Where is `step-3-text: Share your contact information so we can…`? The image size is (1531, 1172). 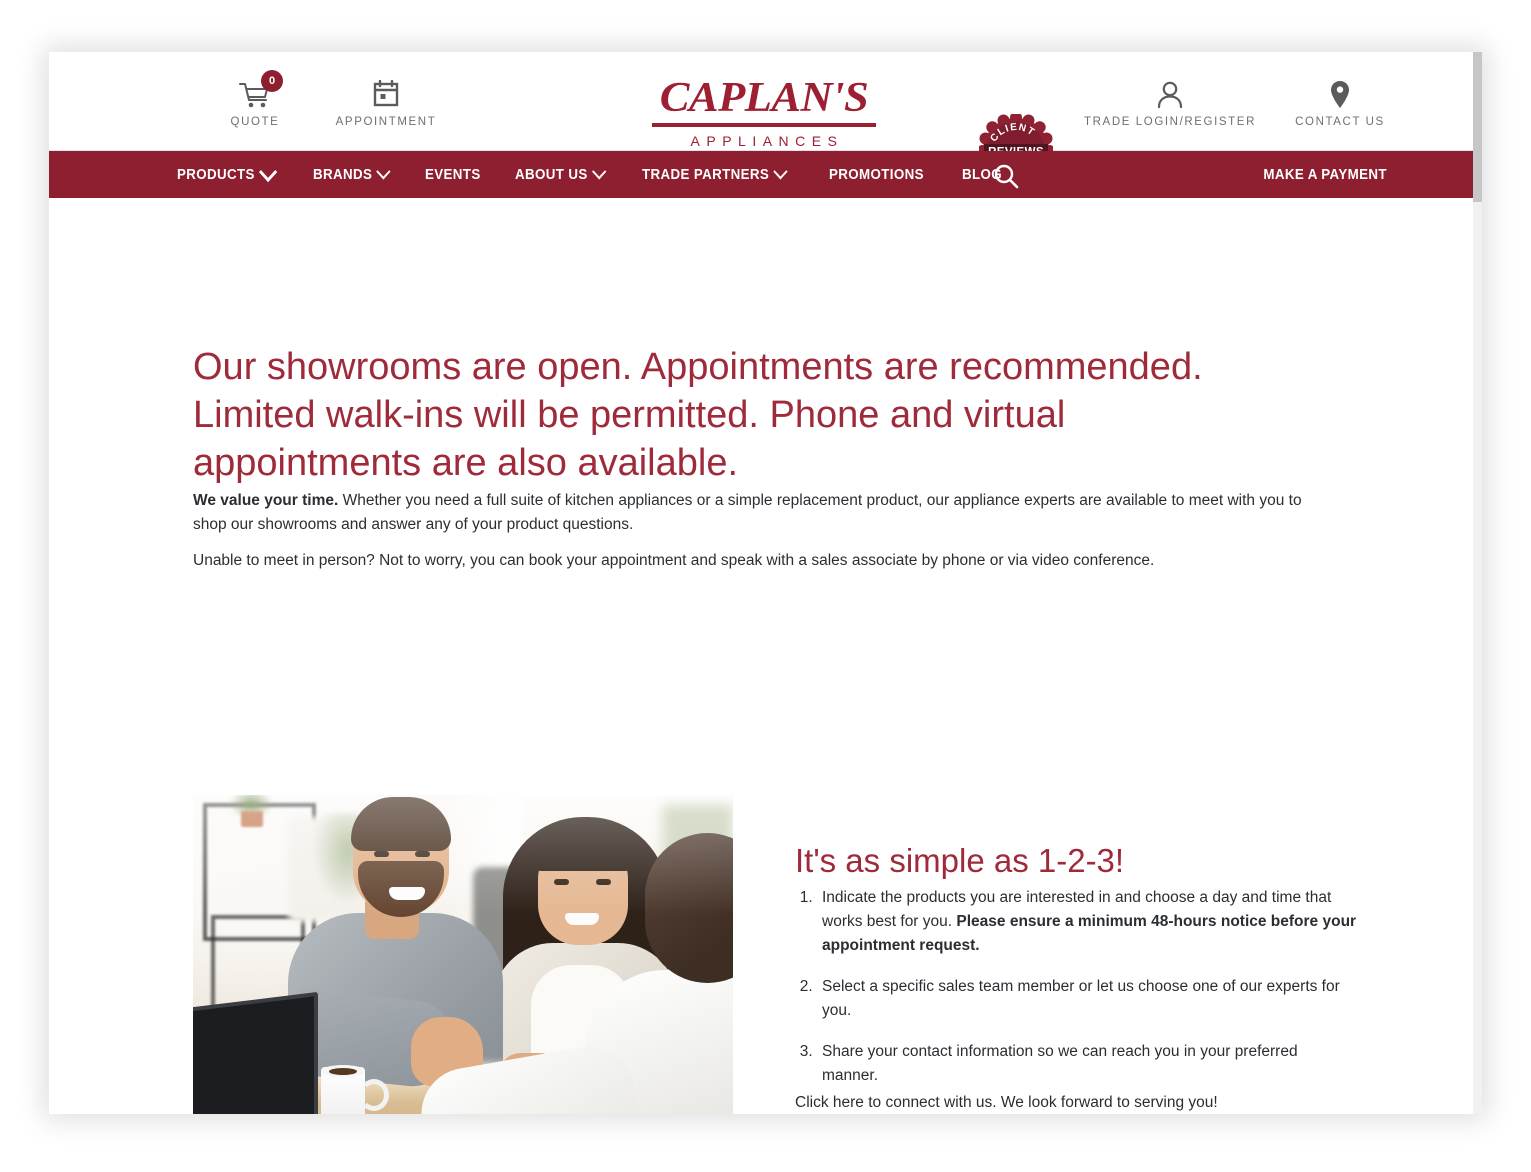 step-3-text: Share your contact information so we can… is located at coordinates (1060, 1063).